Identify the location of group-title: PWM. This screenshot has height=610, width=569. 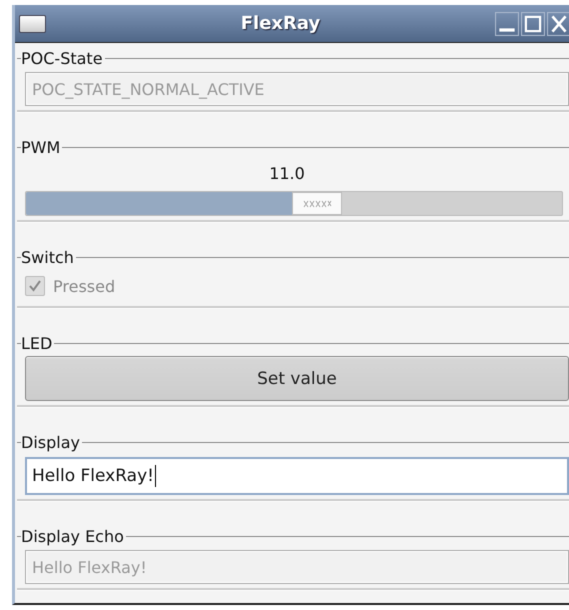
(41, 147).